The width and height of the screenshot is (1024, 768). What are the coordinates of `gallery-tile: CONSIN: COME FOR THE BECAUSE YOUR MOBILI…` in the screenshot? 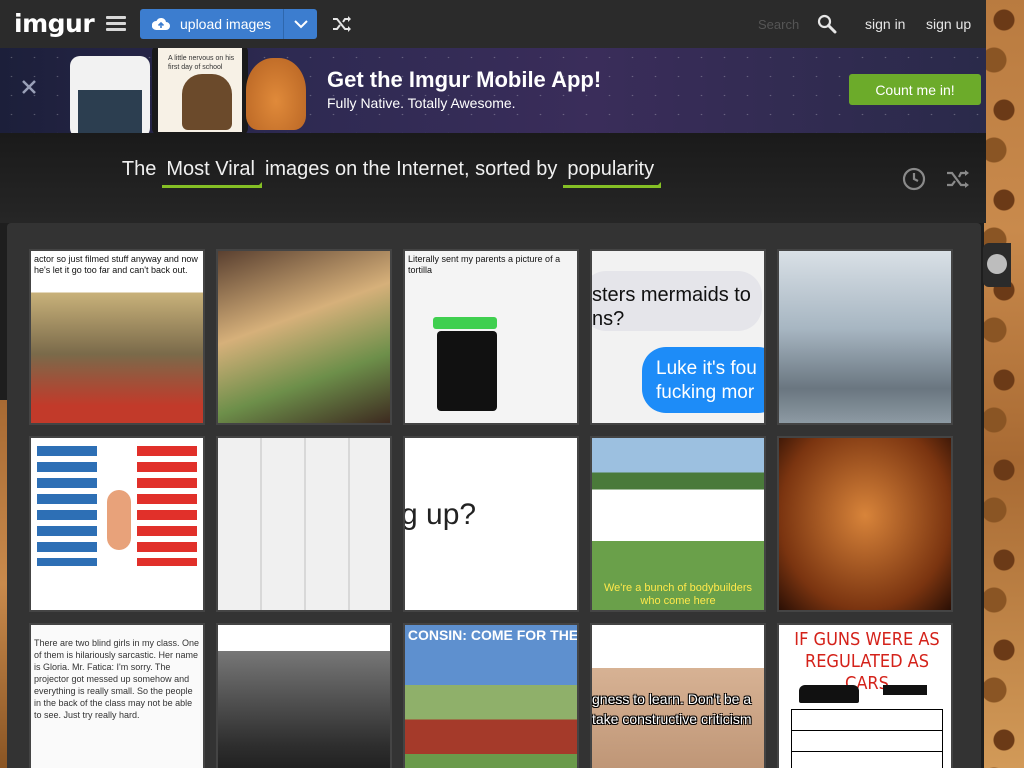 It's located at (491, 695).